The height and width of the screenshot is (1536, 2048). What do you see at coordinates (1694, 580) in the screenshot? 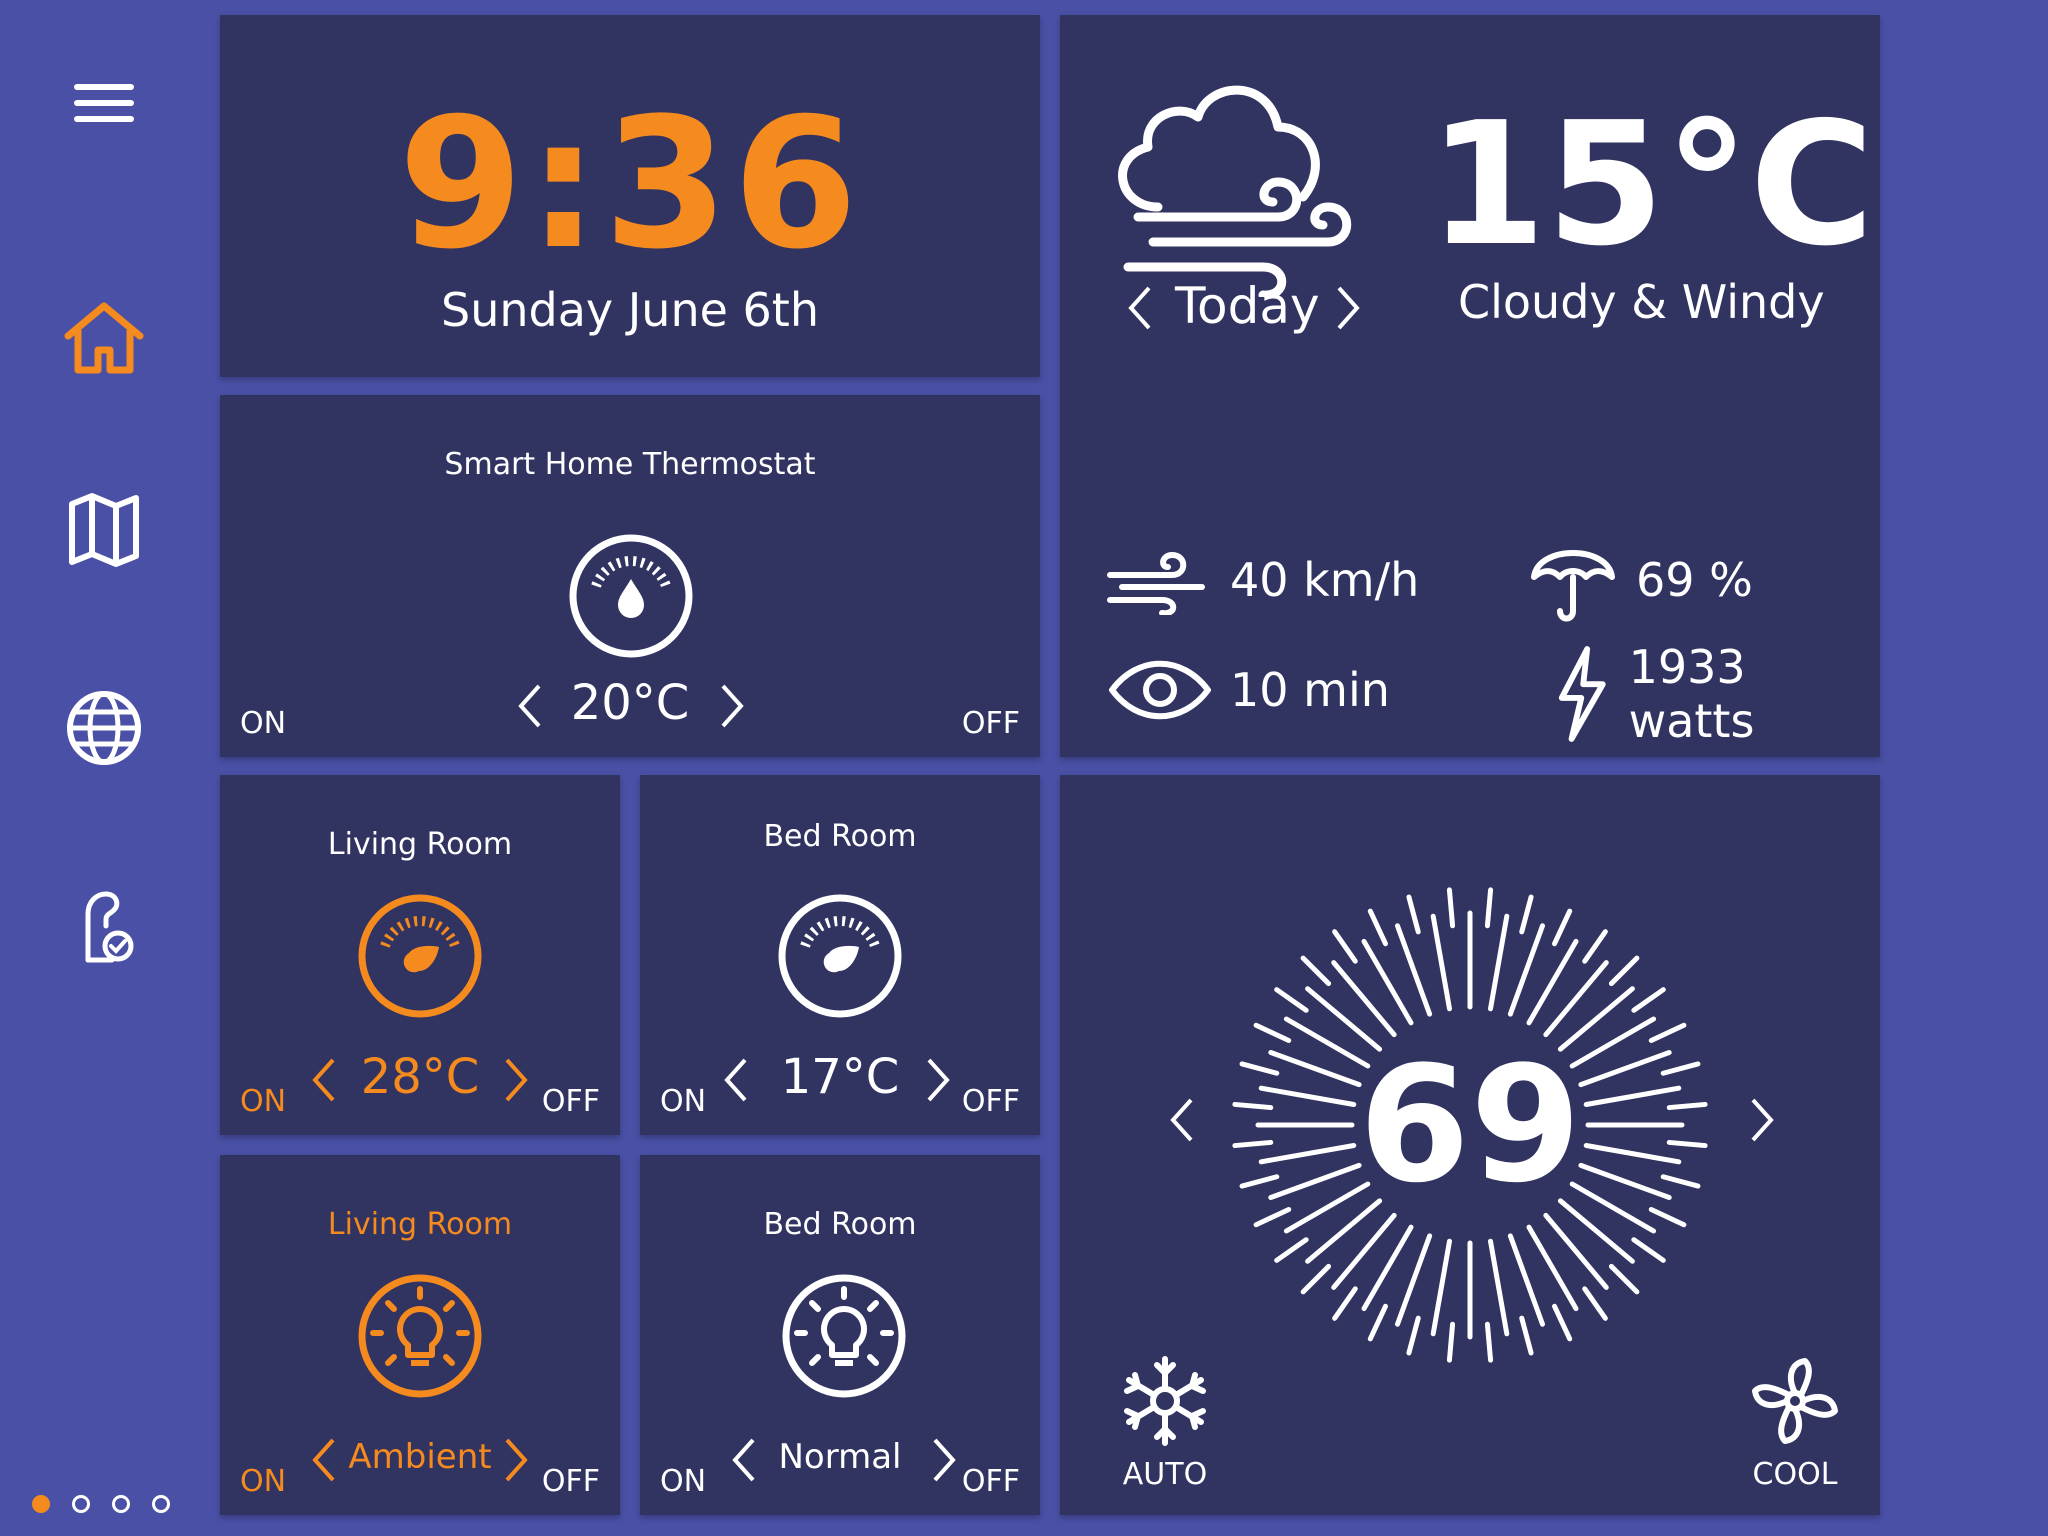
I see `humidity-value: 69 %` at bounding box center [1694, 580].